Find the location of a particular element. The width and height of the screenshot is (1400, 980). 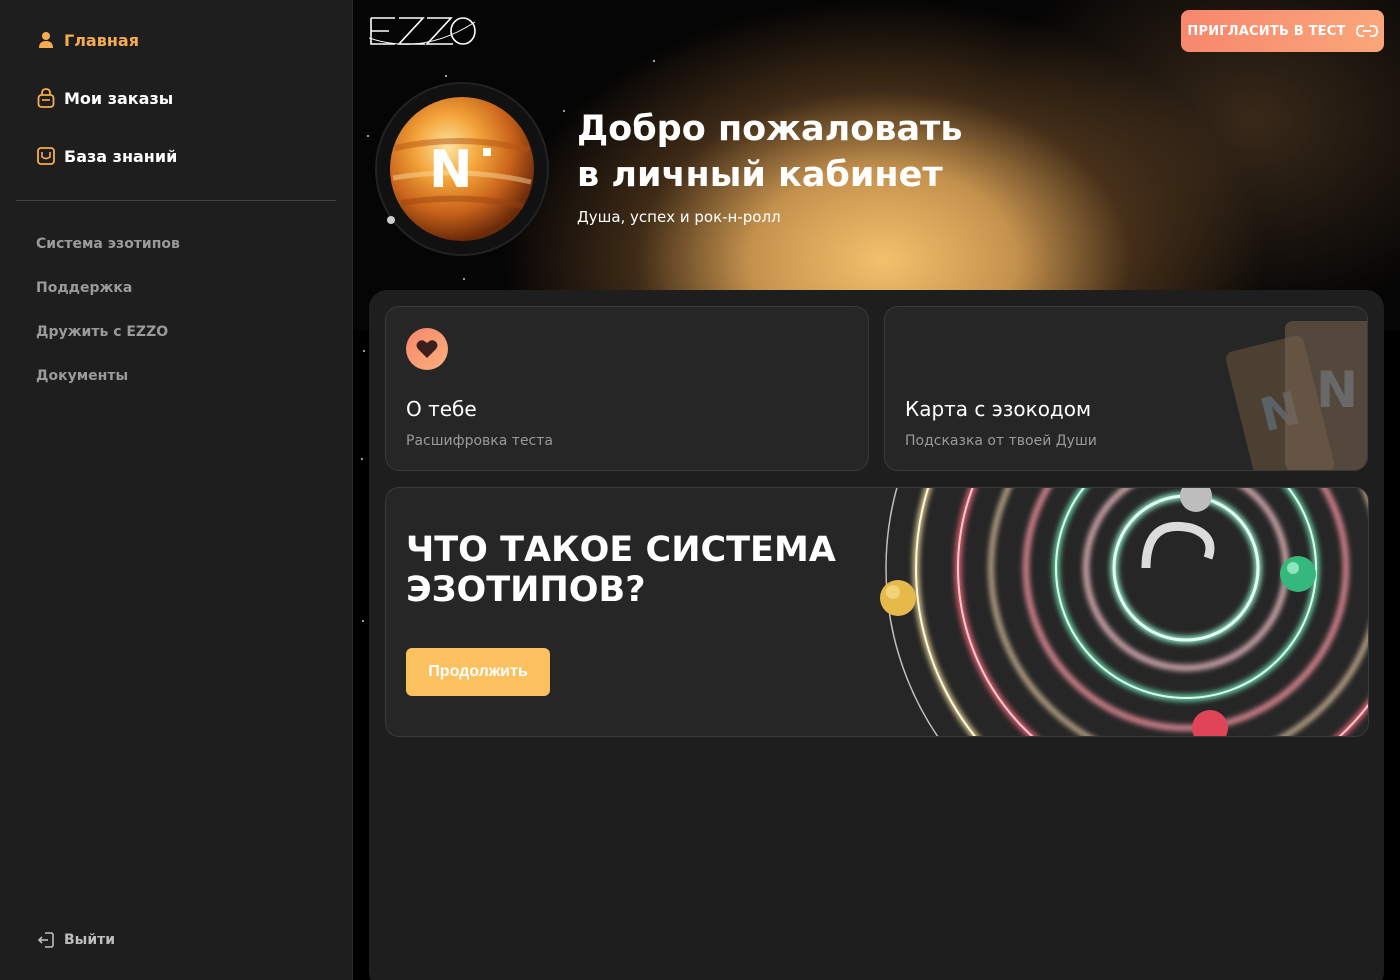

bag-icon is located at coordinates (46, 98).